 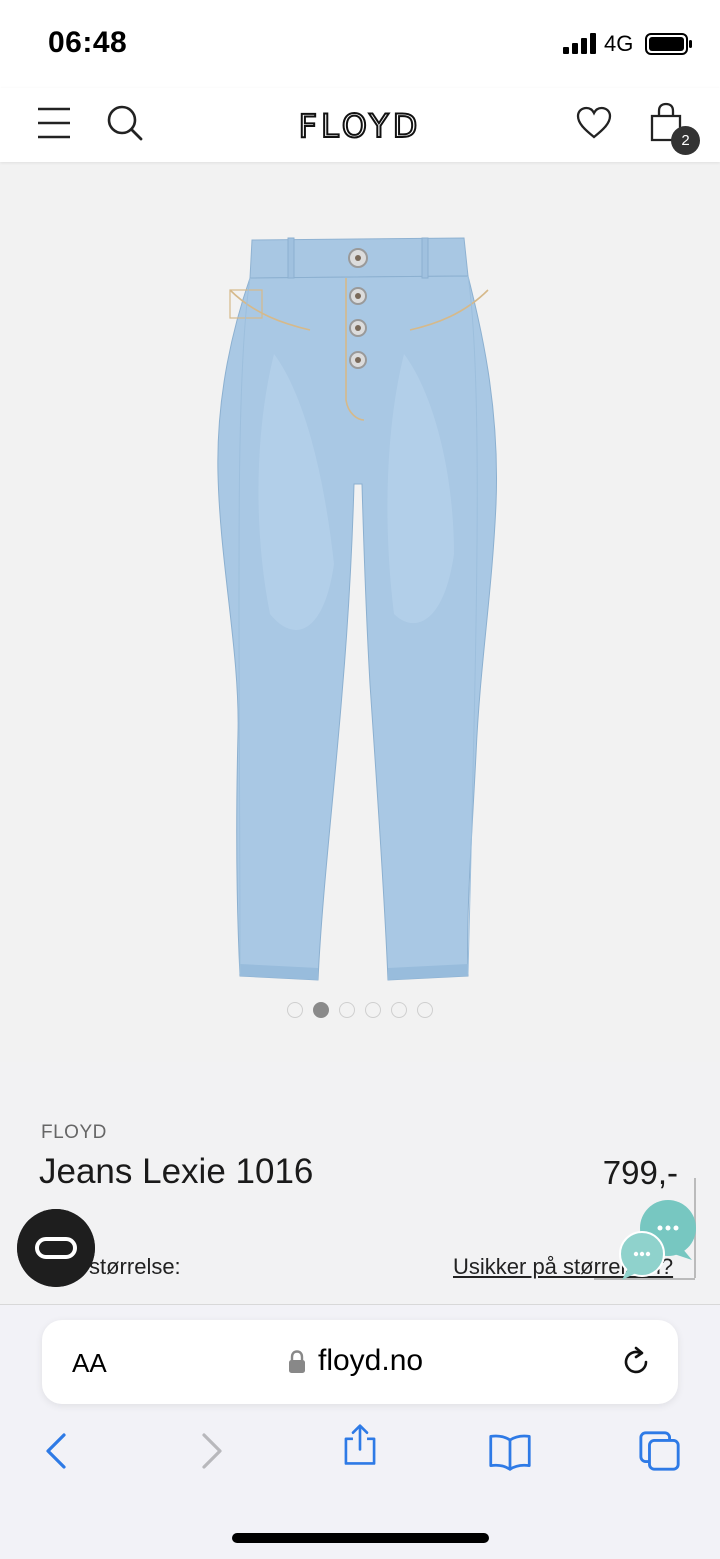 I want to click on site-header: FLOYD 2, so click(x=360, y=125).